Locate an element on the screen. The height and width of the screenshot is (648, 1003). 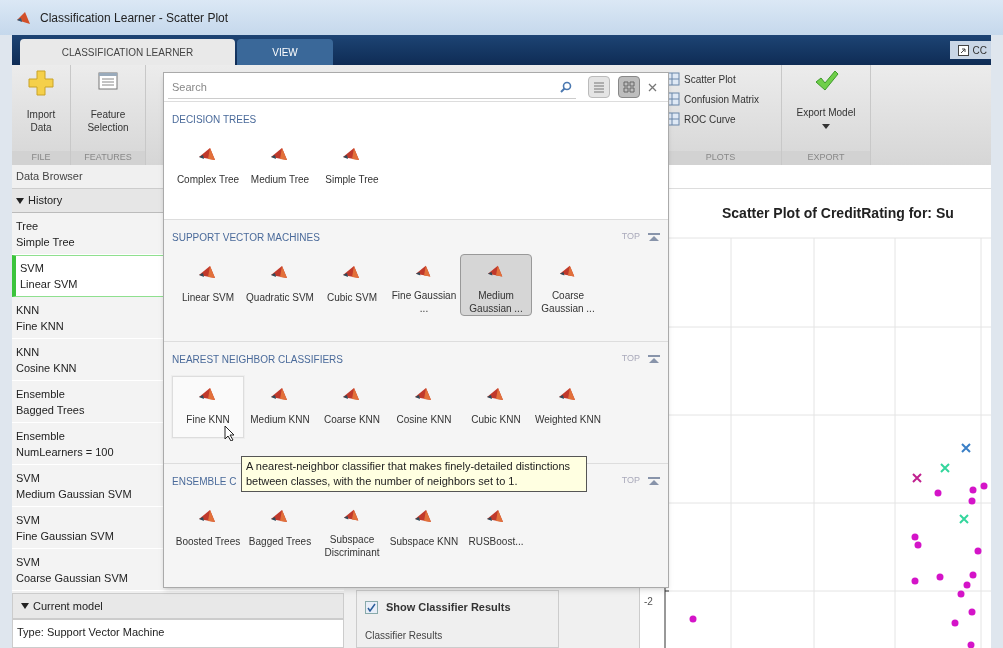
section-title: NEAREST NEIGHBOR CLASSIFIERS is located at coordinates (257, 359).